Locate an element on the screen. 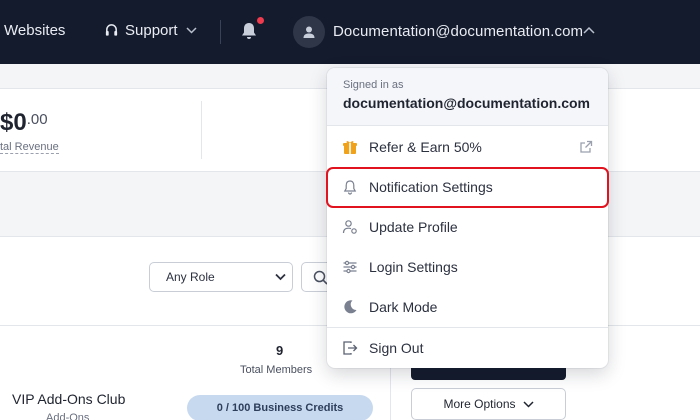  signed-in-email: documentation@documentation.com is located at coordinates (466, 103).